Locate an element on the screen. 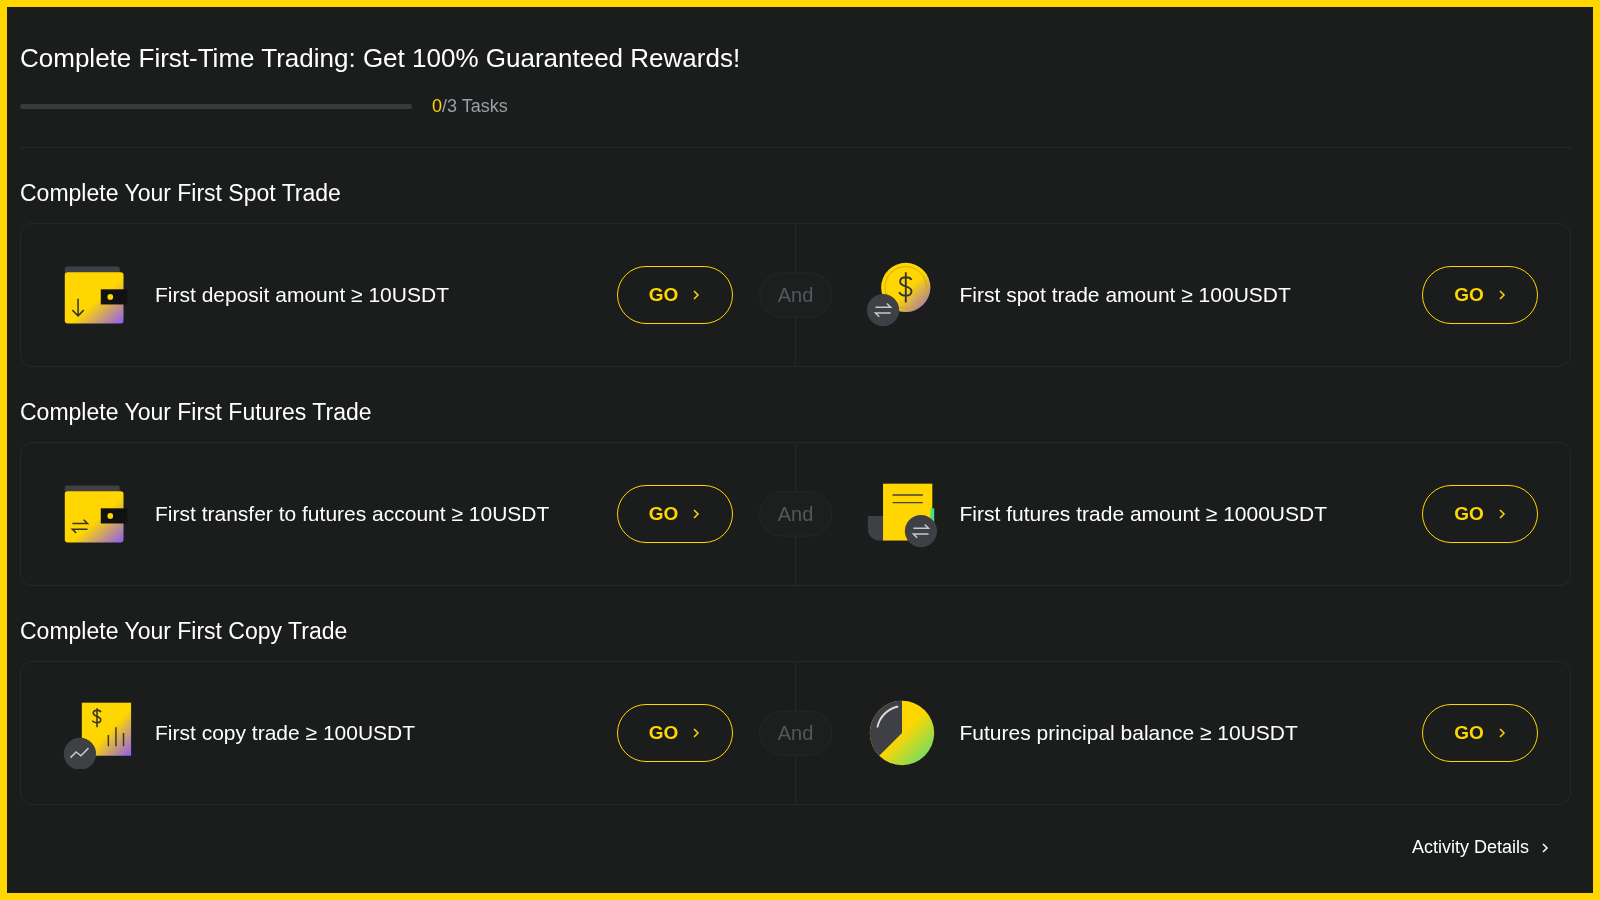 This screenshot has height=900, width=1600. task-description: First deposit amount ≥ 10USDT is located at coordinates (302, 295).